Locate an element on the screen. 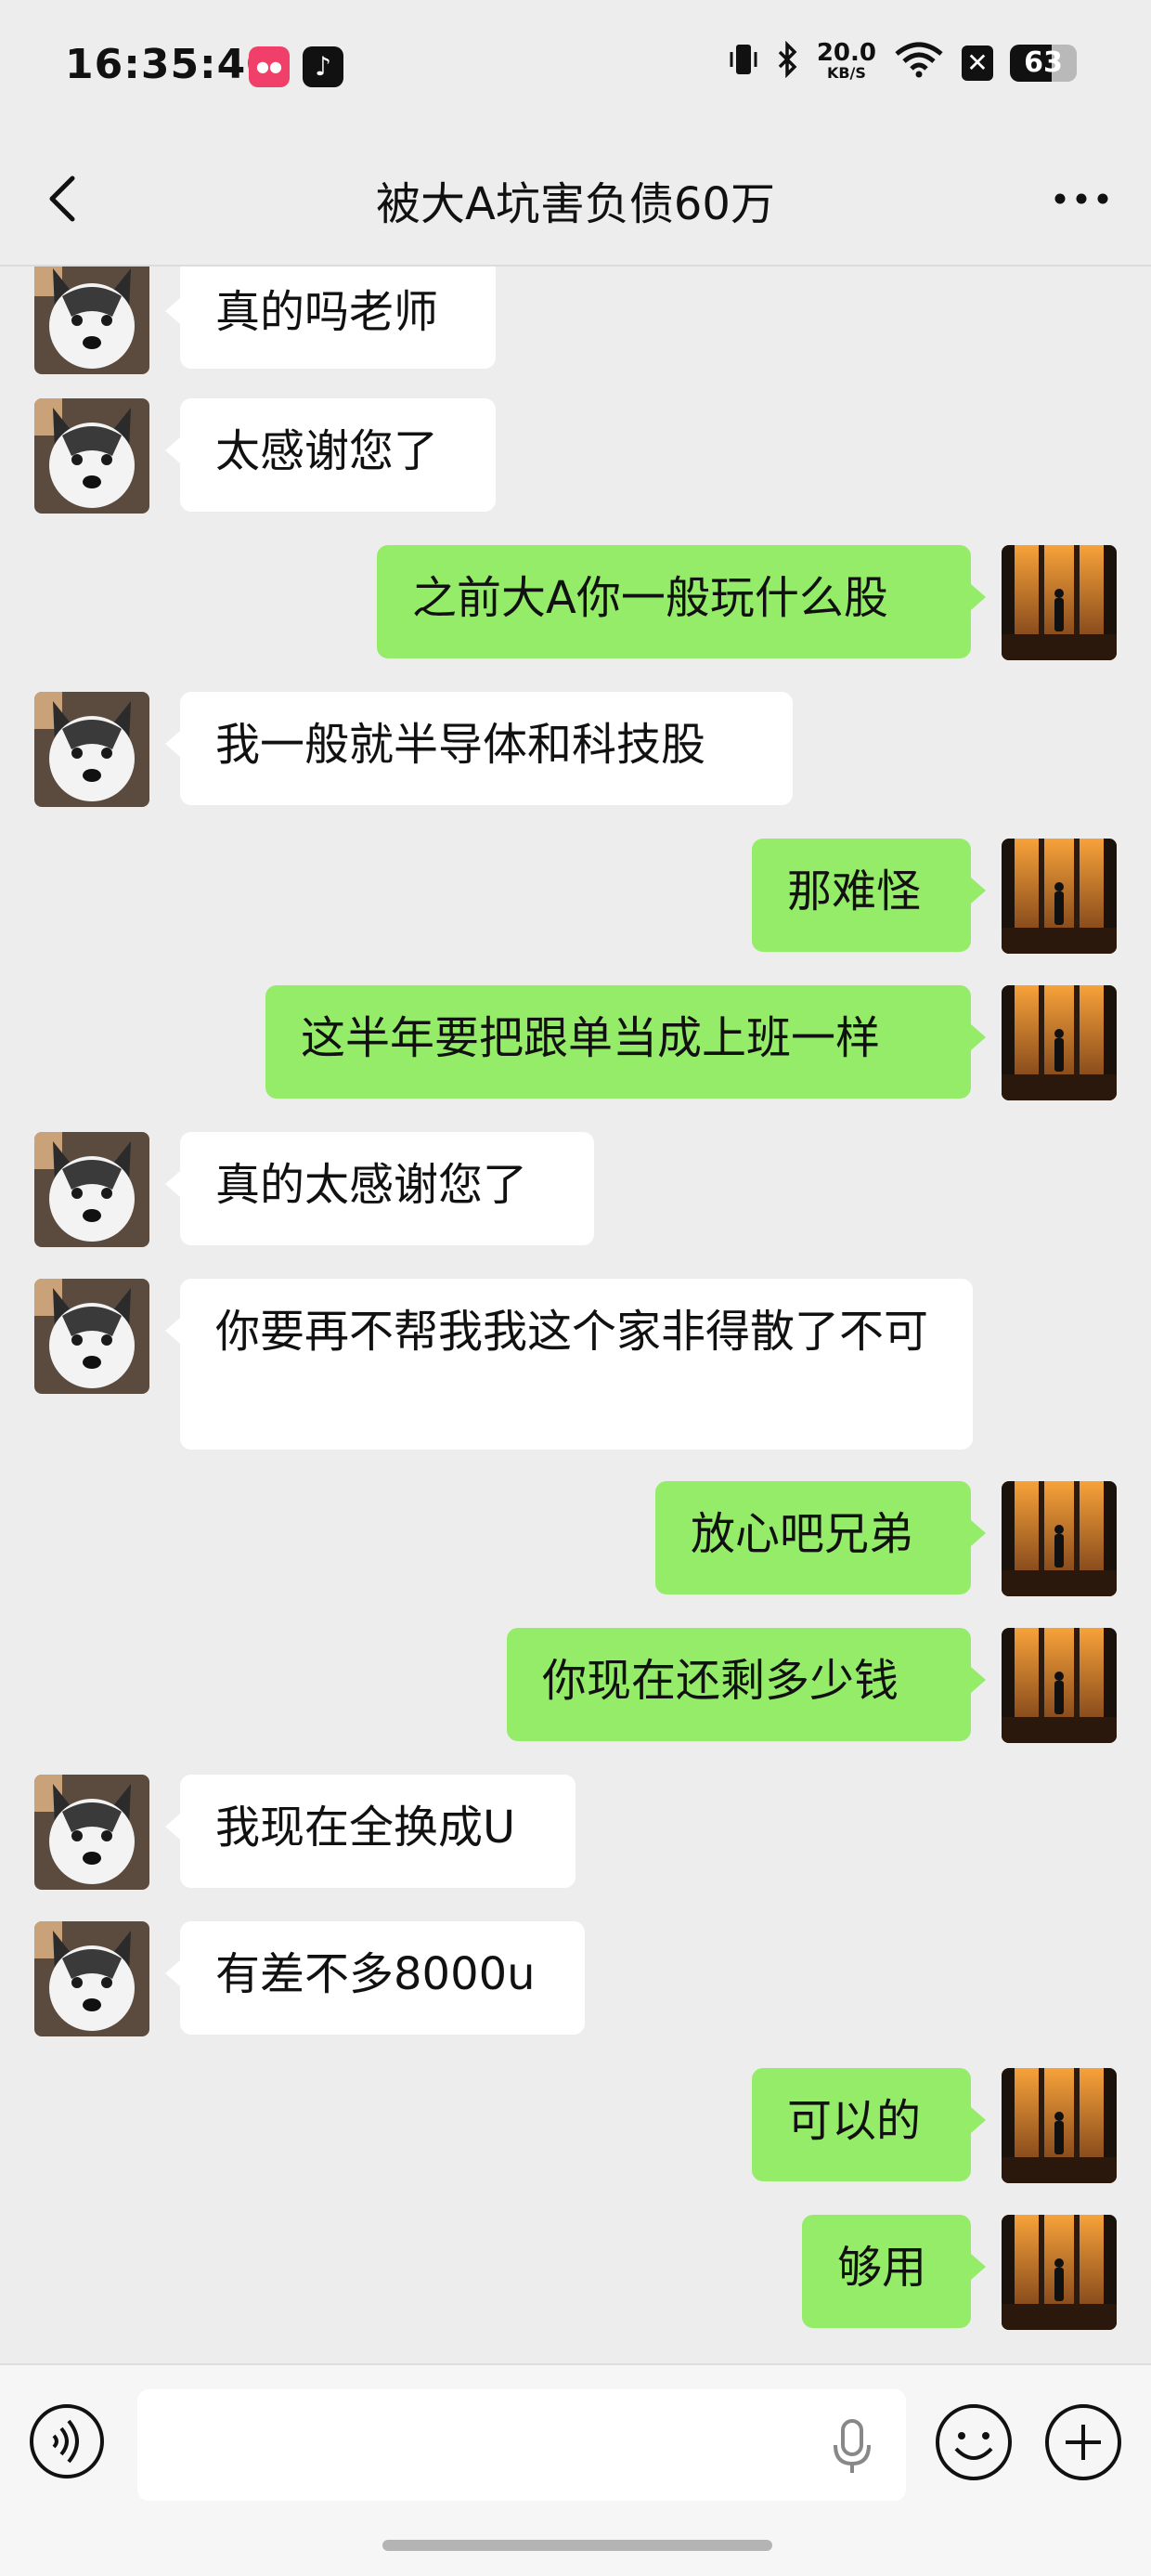  notification-app-icon: ●● is located at coordinates (269, 66).